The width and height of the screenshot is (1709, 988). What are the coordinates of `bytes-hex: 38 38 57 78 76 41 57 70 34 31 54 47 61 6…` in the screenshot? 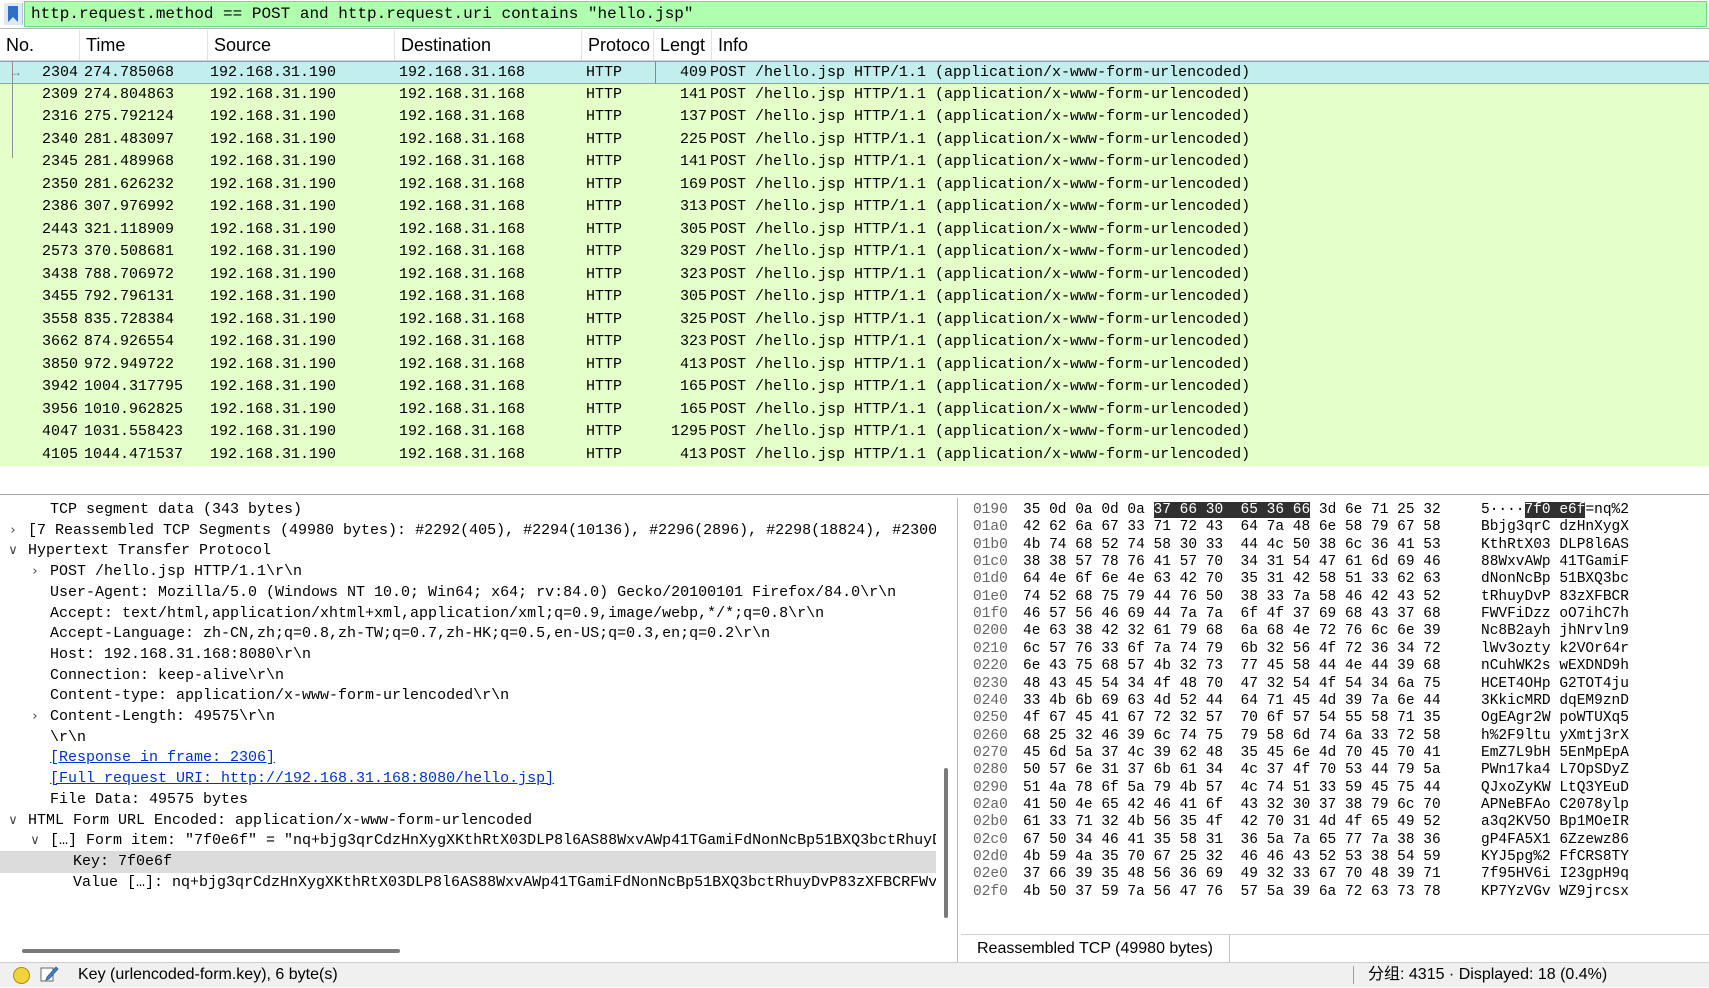 It's located at (1232, 562).